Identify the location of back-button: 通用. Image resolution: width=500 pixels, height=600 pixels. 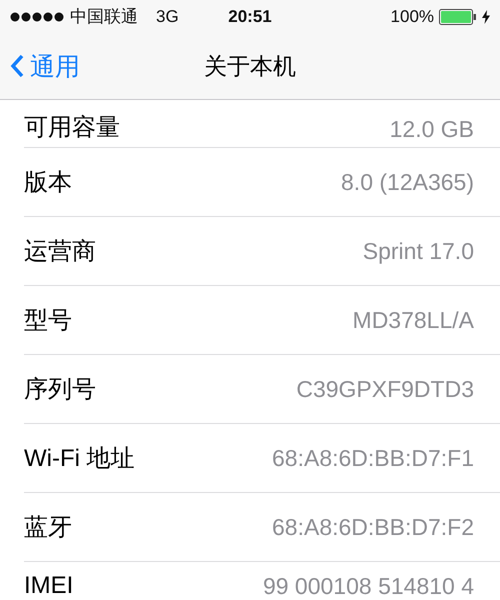
(45, 66).